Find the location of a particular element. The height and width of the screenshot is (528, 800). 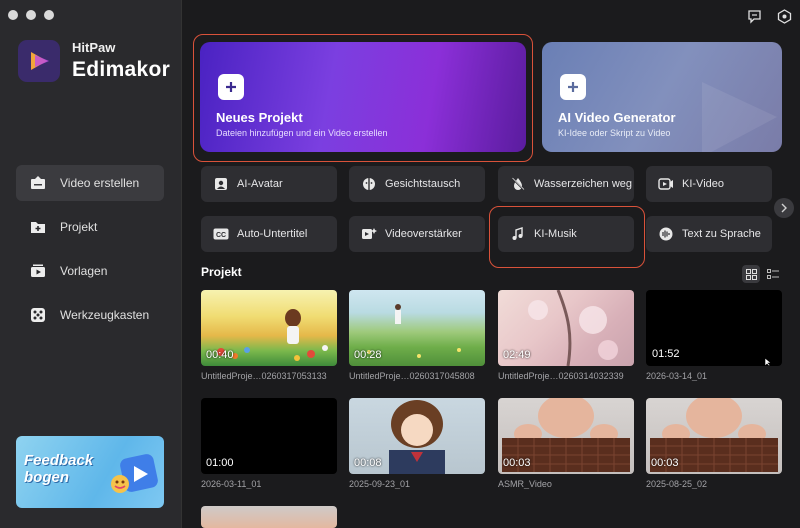

project-thumbnail: 00:28 is located at coordinates (417, 328).